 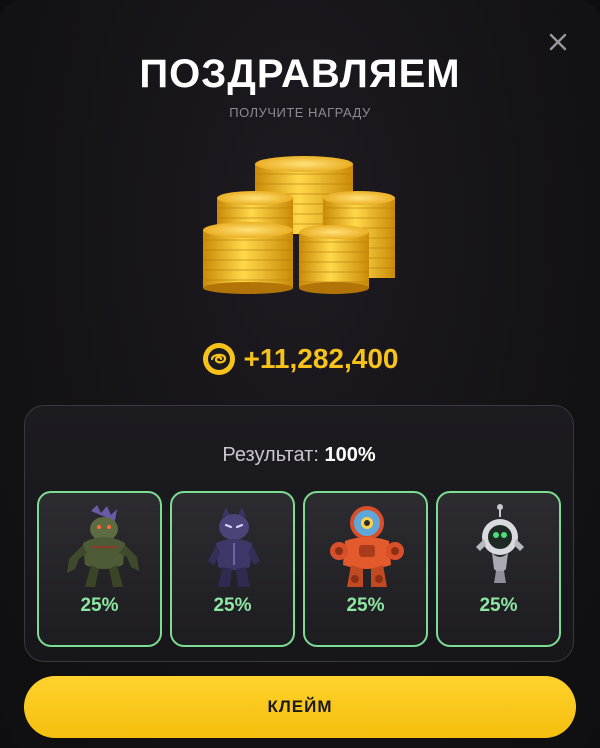 I want to click on close-icon, so click(x=558, y=42).